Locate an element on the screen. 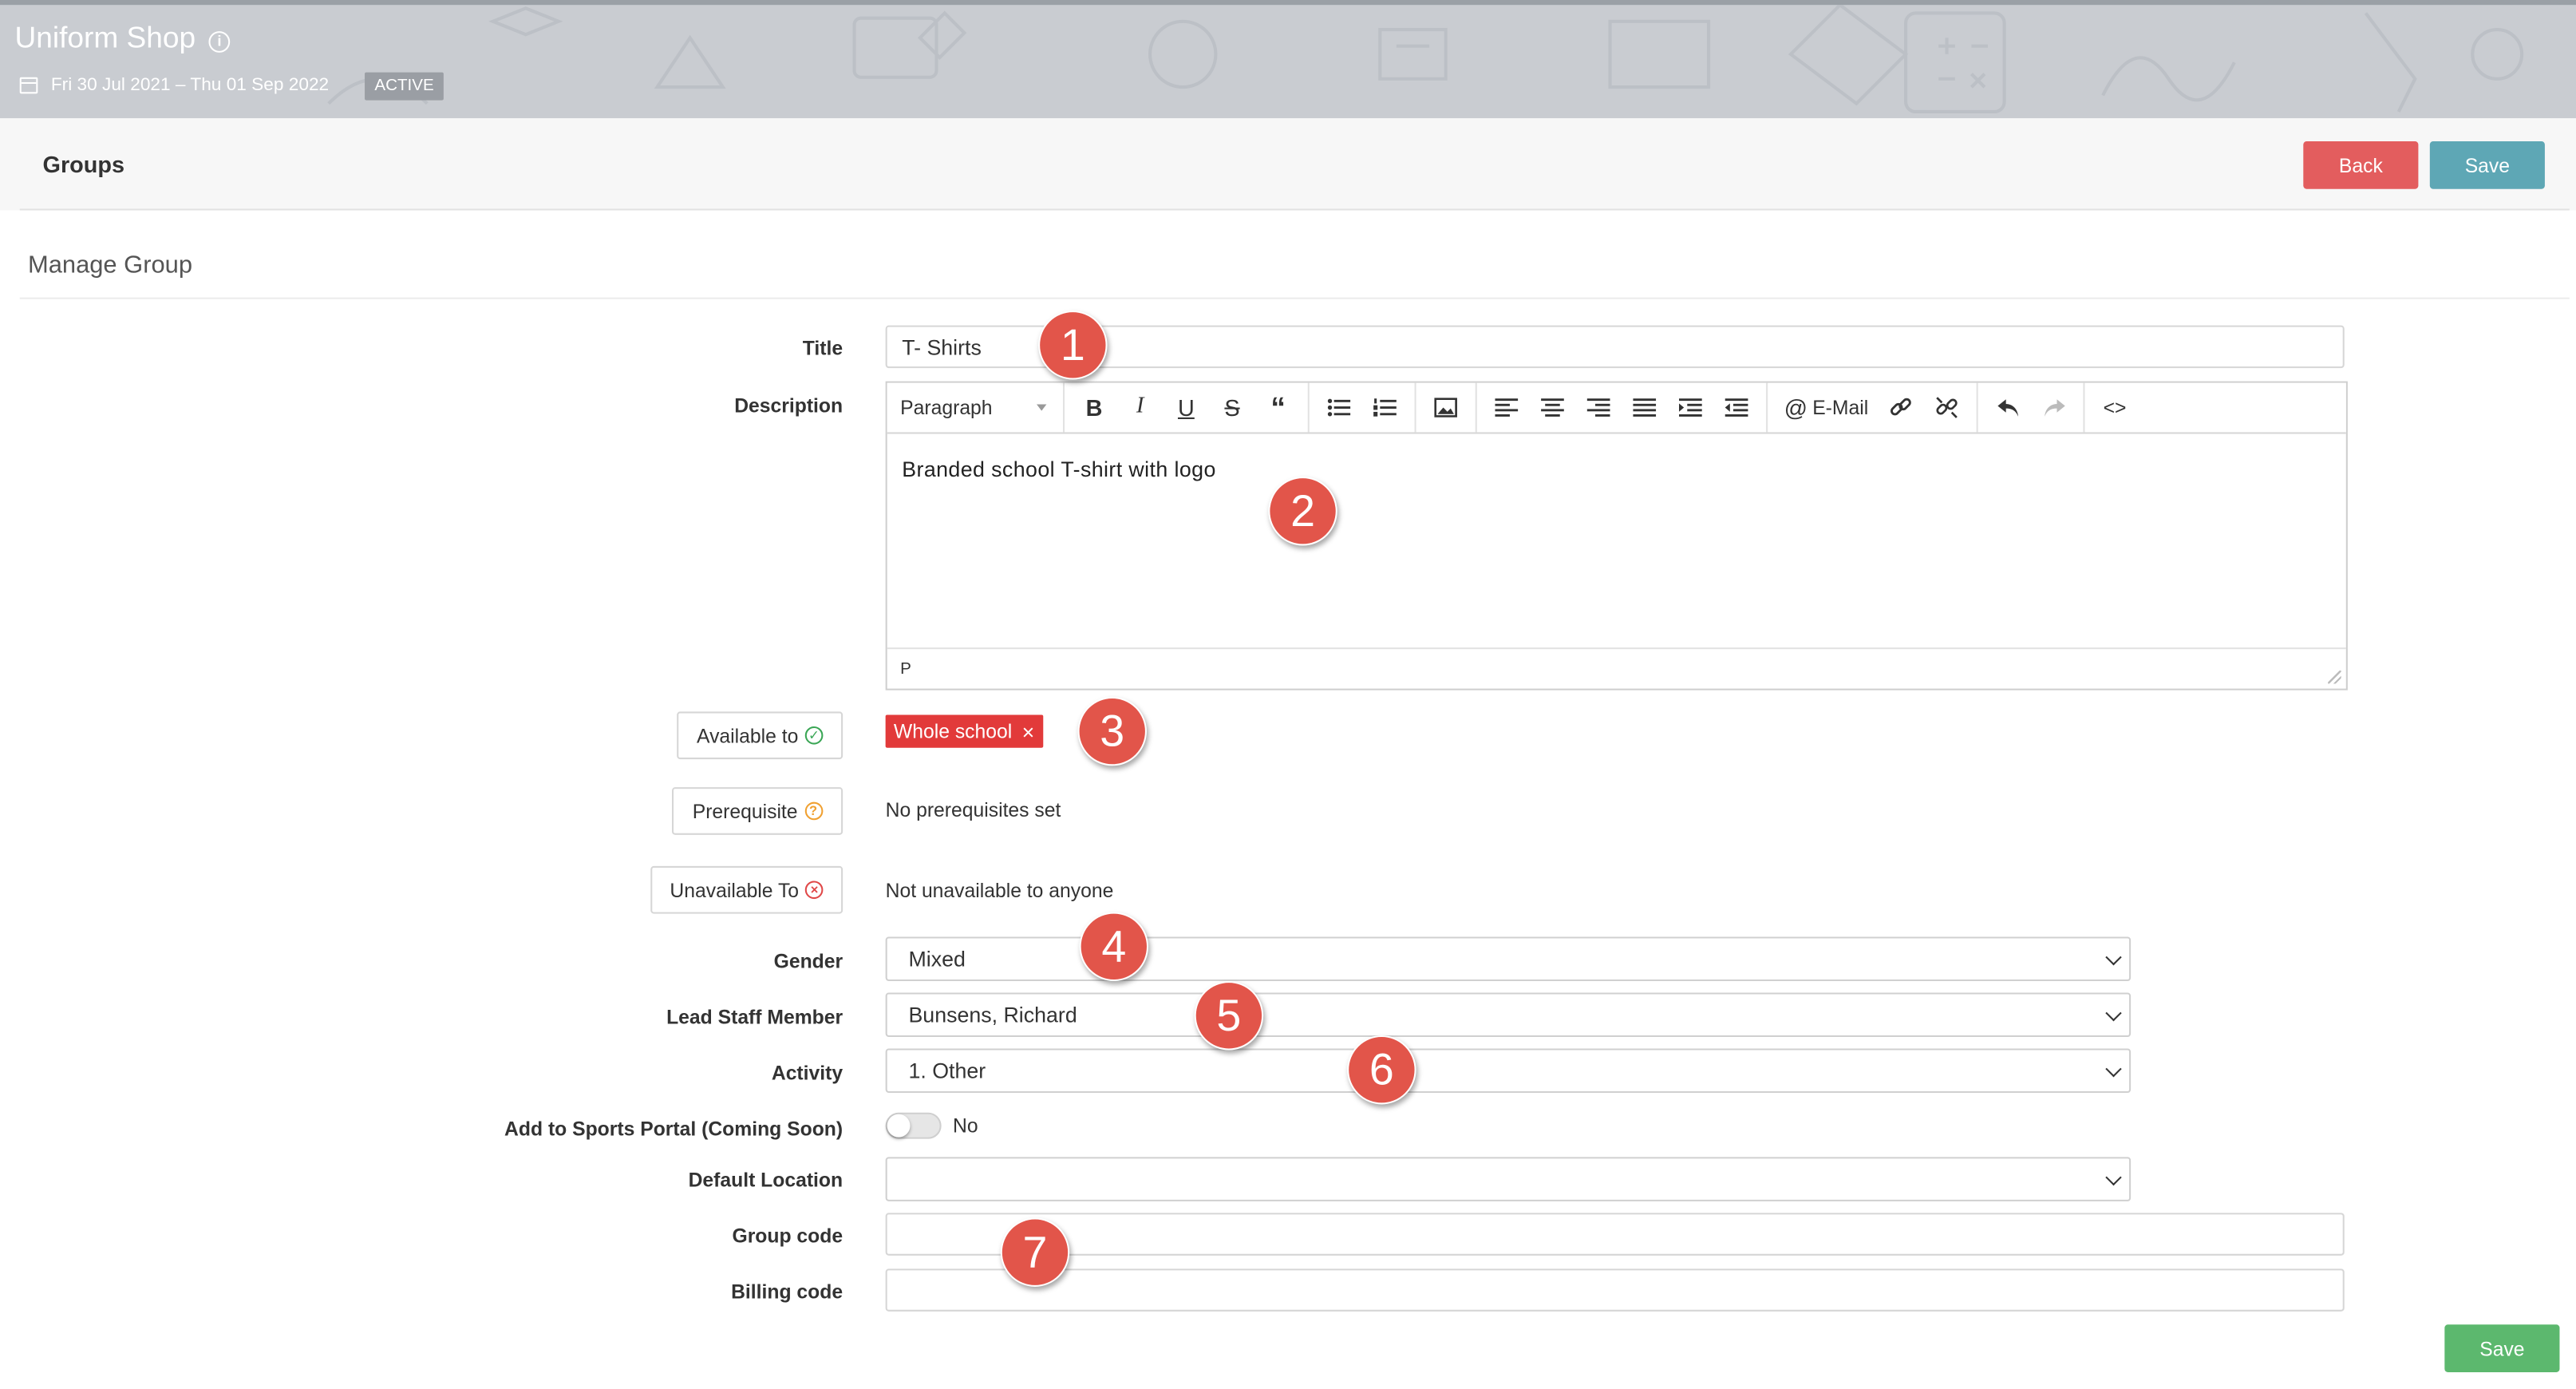 The width and height of the screenshot is (2576, 1389). editor-content-text: Branded school T-shirt with logo is located at coordinates (1059, 469).